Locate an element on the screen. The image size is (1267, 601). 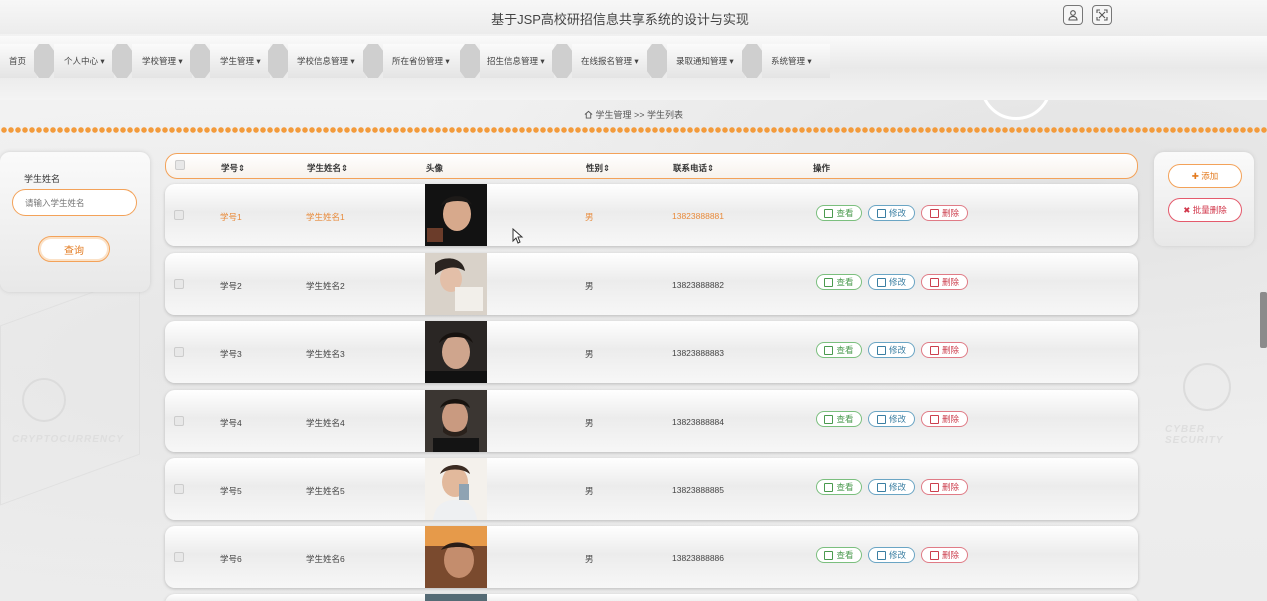
user-button is located at coordinates (1073, 15).